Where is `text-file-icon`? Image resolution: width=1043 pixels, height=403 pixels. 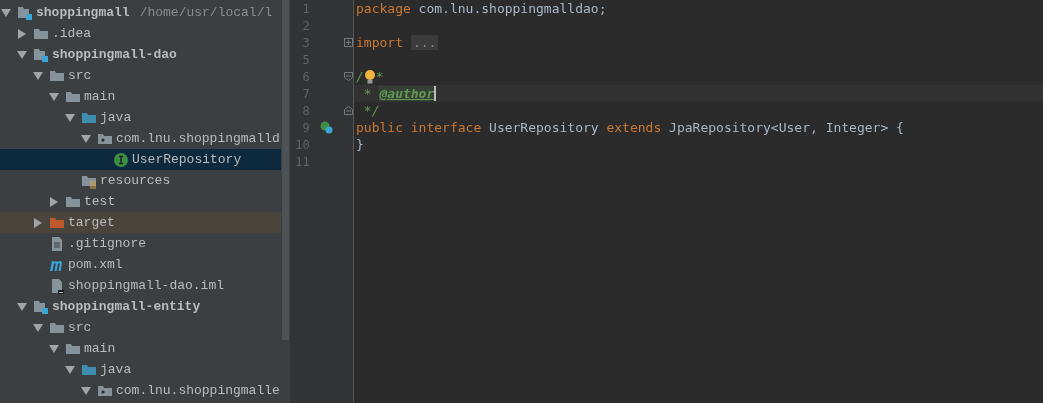 text-file-icon is located at coordinates (57, 243).